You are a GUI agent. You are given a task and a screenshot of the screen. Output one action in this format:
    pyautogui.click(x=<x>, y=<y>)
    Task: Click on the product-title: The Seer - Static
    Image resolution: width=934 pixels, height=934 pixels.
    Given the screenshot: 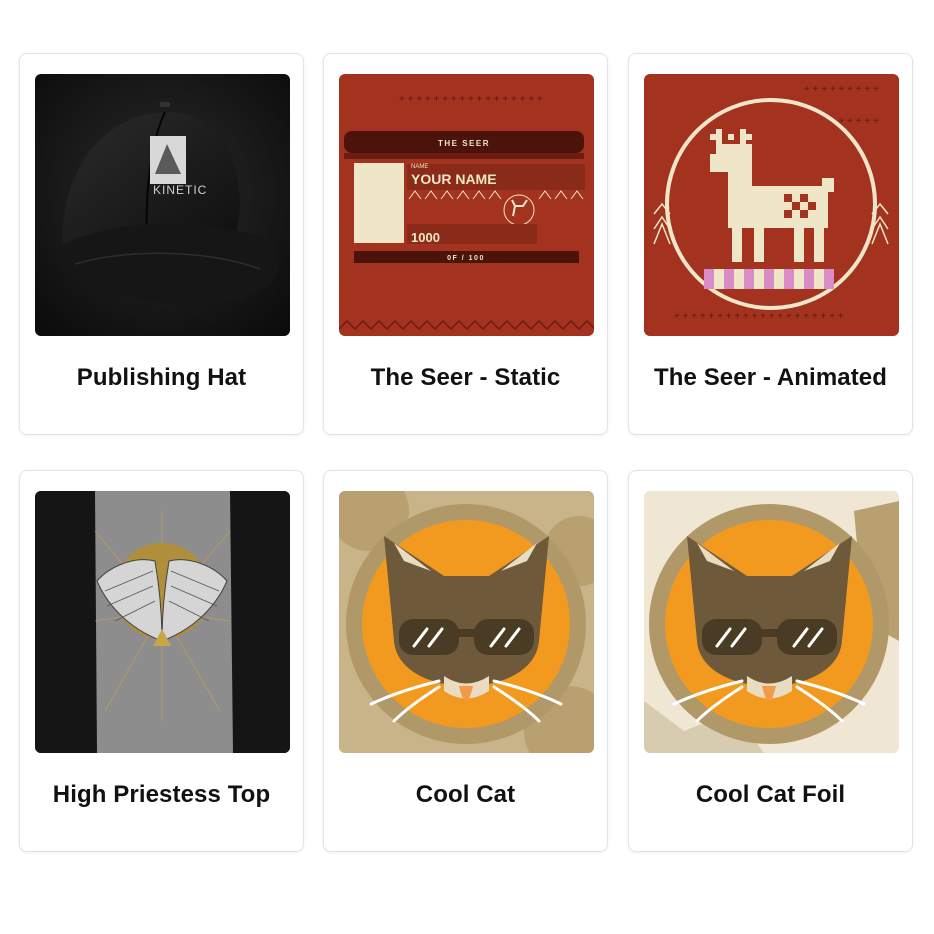 What is the action you would take?
    pyautogui.click(x=465, y=377)
    